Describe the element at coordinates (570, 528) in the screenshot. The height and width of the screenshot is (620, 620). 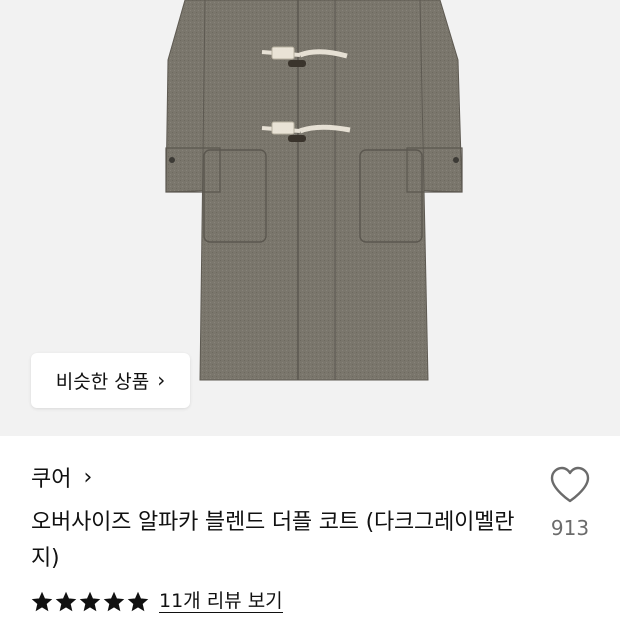
I see `like-count: 913` at that location.